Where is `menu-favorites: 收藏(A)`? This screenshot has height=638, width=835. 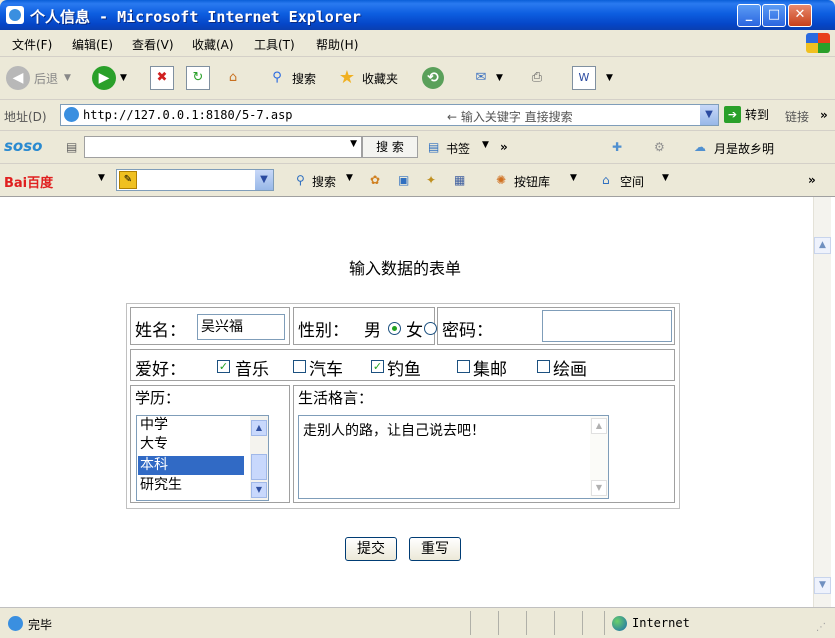 menu-favorites: 收藏(A) is located at coordinates (213, 44).